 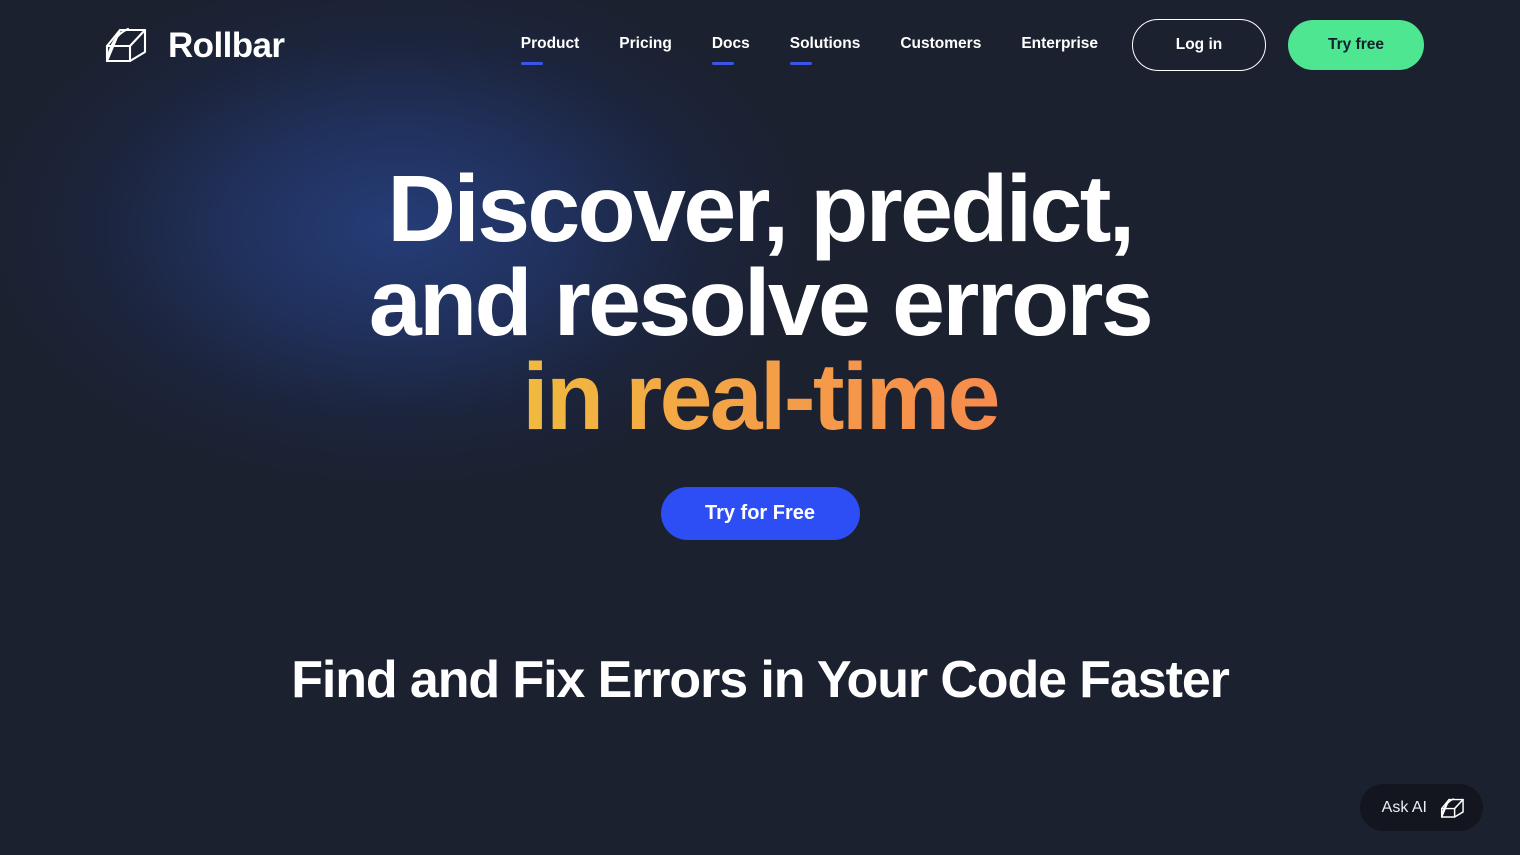 I want to click on header-actions: Log in Try free, so click(x=1278, y=45).